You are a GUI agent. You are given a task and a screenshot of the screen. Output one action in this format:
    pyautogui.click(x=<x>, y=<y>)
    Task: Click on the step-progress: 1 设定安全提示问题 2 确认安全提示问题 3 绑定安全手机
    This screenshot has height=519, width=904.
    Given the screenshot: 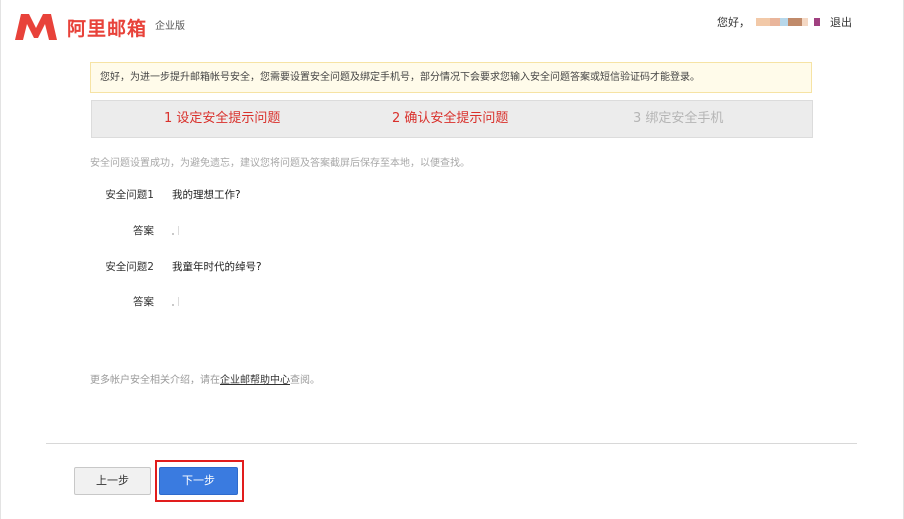 What is the action you would take?
    pyautogui.click(x=452, y=119)
    